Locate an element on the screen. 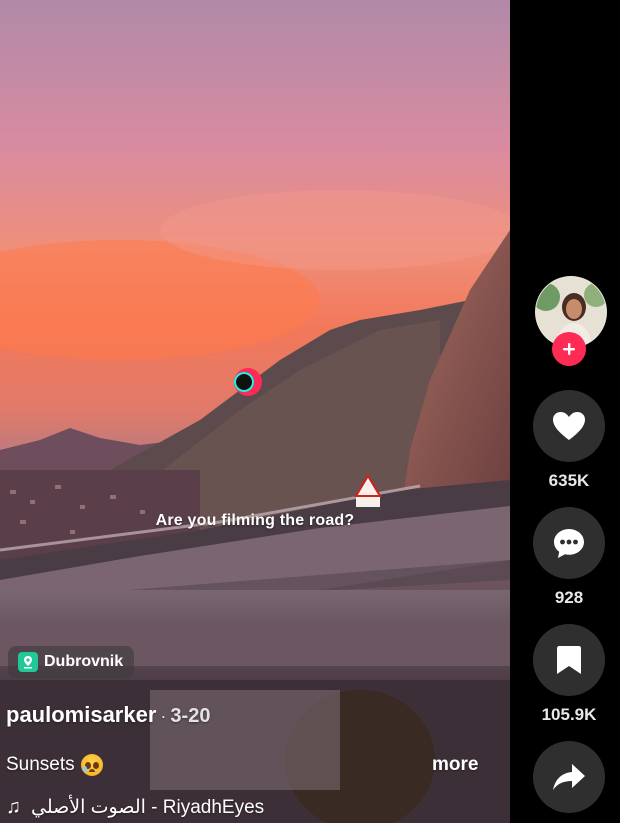 The image size is (620, 823). save-button is located at coordinates (569, 660).